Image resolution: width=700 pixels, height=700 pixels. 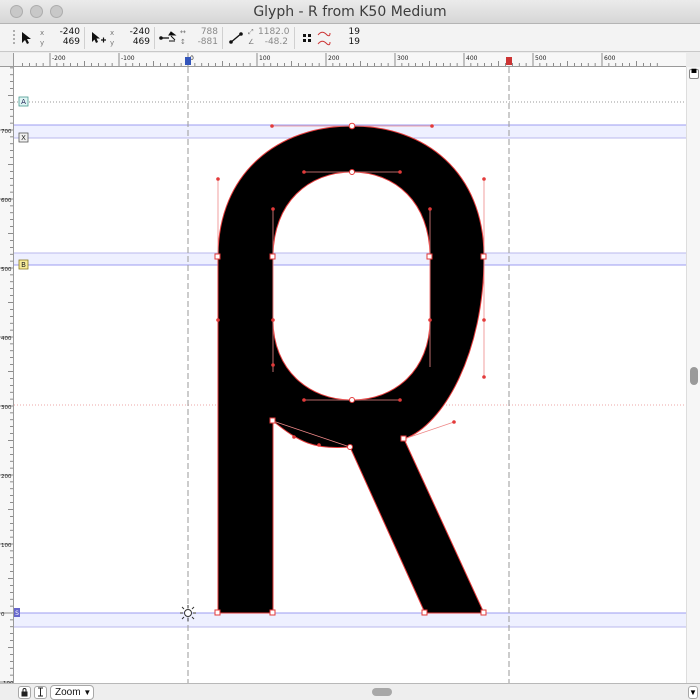 I want to click on advance-ruler-marker, so click(x=509, y=61).